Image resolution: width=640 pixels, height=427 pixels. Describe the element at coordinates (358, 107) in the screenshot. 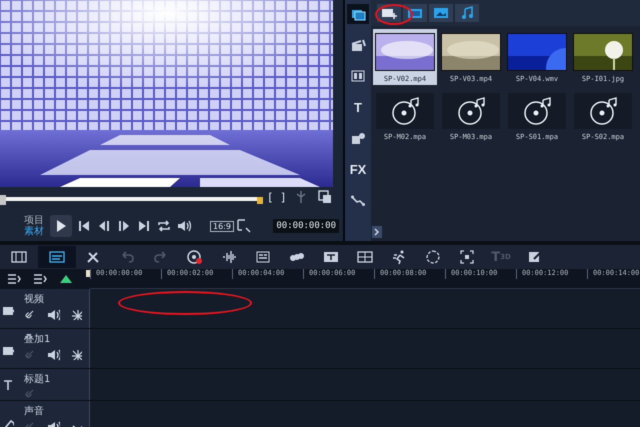

I see `title-tab: T` at that location.